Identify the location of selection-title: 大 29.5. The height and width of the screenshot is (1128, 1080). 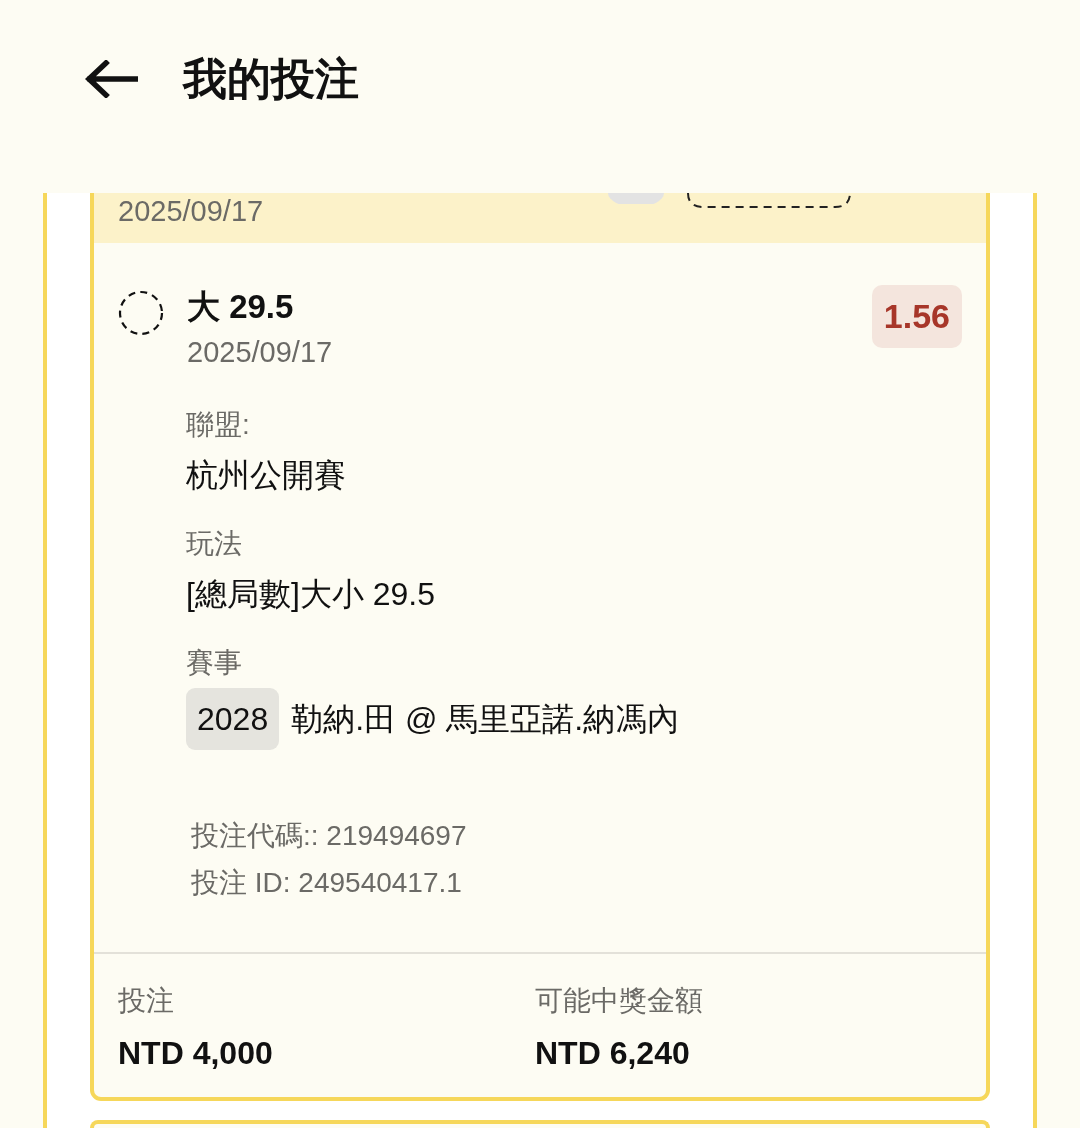
(241, 307).